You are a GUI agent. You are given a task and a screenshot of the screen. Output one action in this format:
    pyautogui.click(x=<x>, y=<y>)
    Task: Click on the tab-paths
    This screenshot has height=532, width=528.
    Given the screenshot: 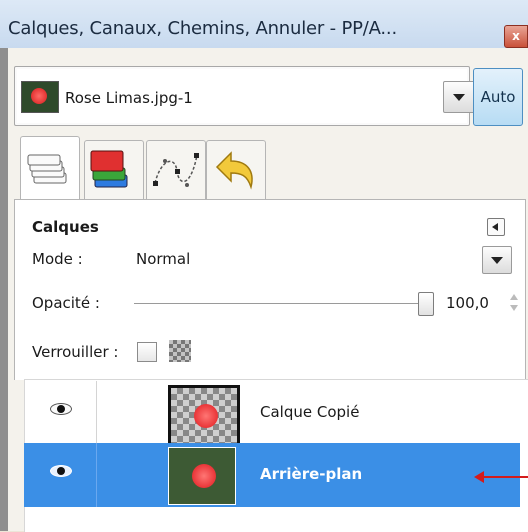 What is the action you would take?
    pyautogui.click(x=176, y=169)
    